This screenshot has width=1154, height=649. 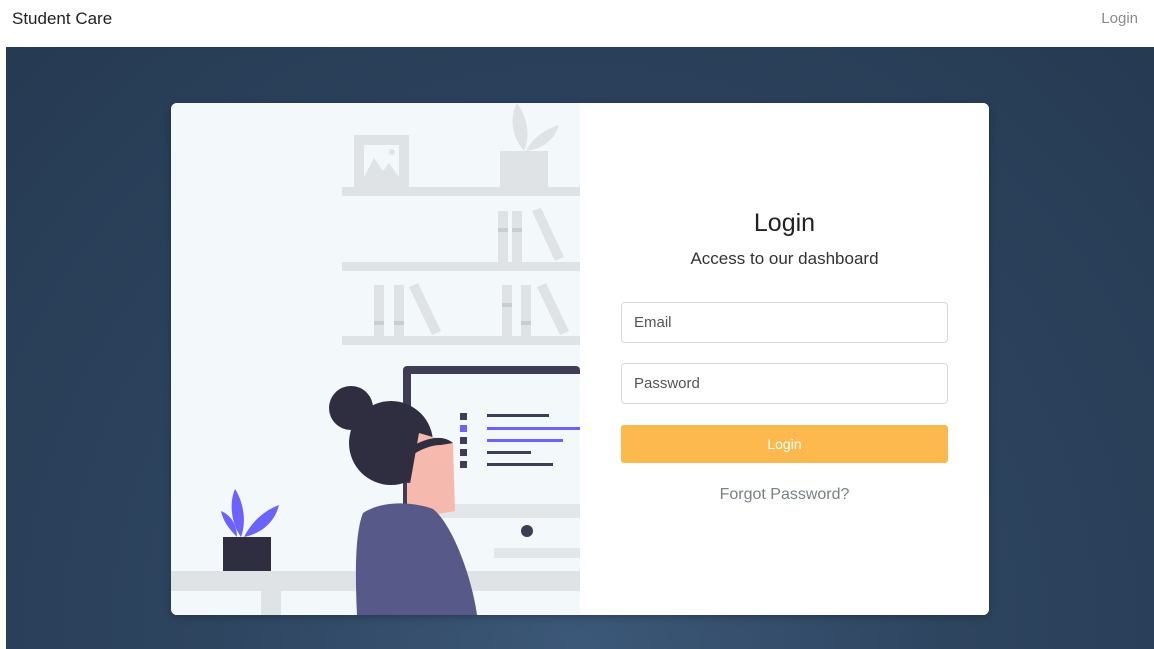 I want to click on books-middle-icon, so click(x=531, y=235).